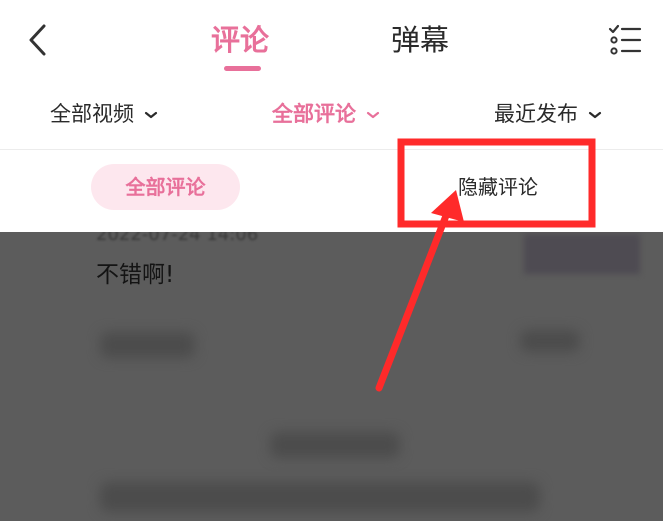 The height and width of the screenshot is (521, 663). I want to click on tab-comments: 评论, so click(240, 40).